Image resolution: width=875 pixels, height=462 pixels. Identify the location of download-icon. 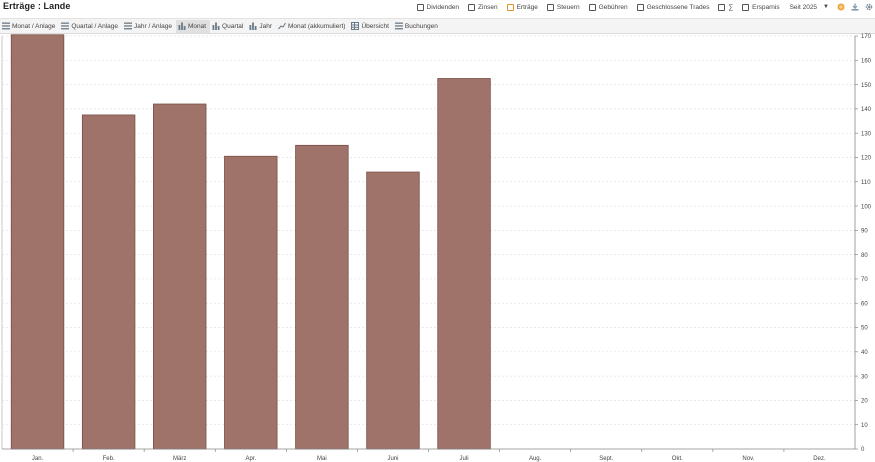
(855, 7).